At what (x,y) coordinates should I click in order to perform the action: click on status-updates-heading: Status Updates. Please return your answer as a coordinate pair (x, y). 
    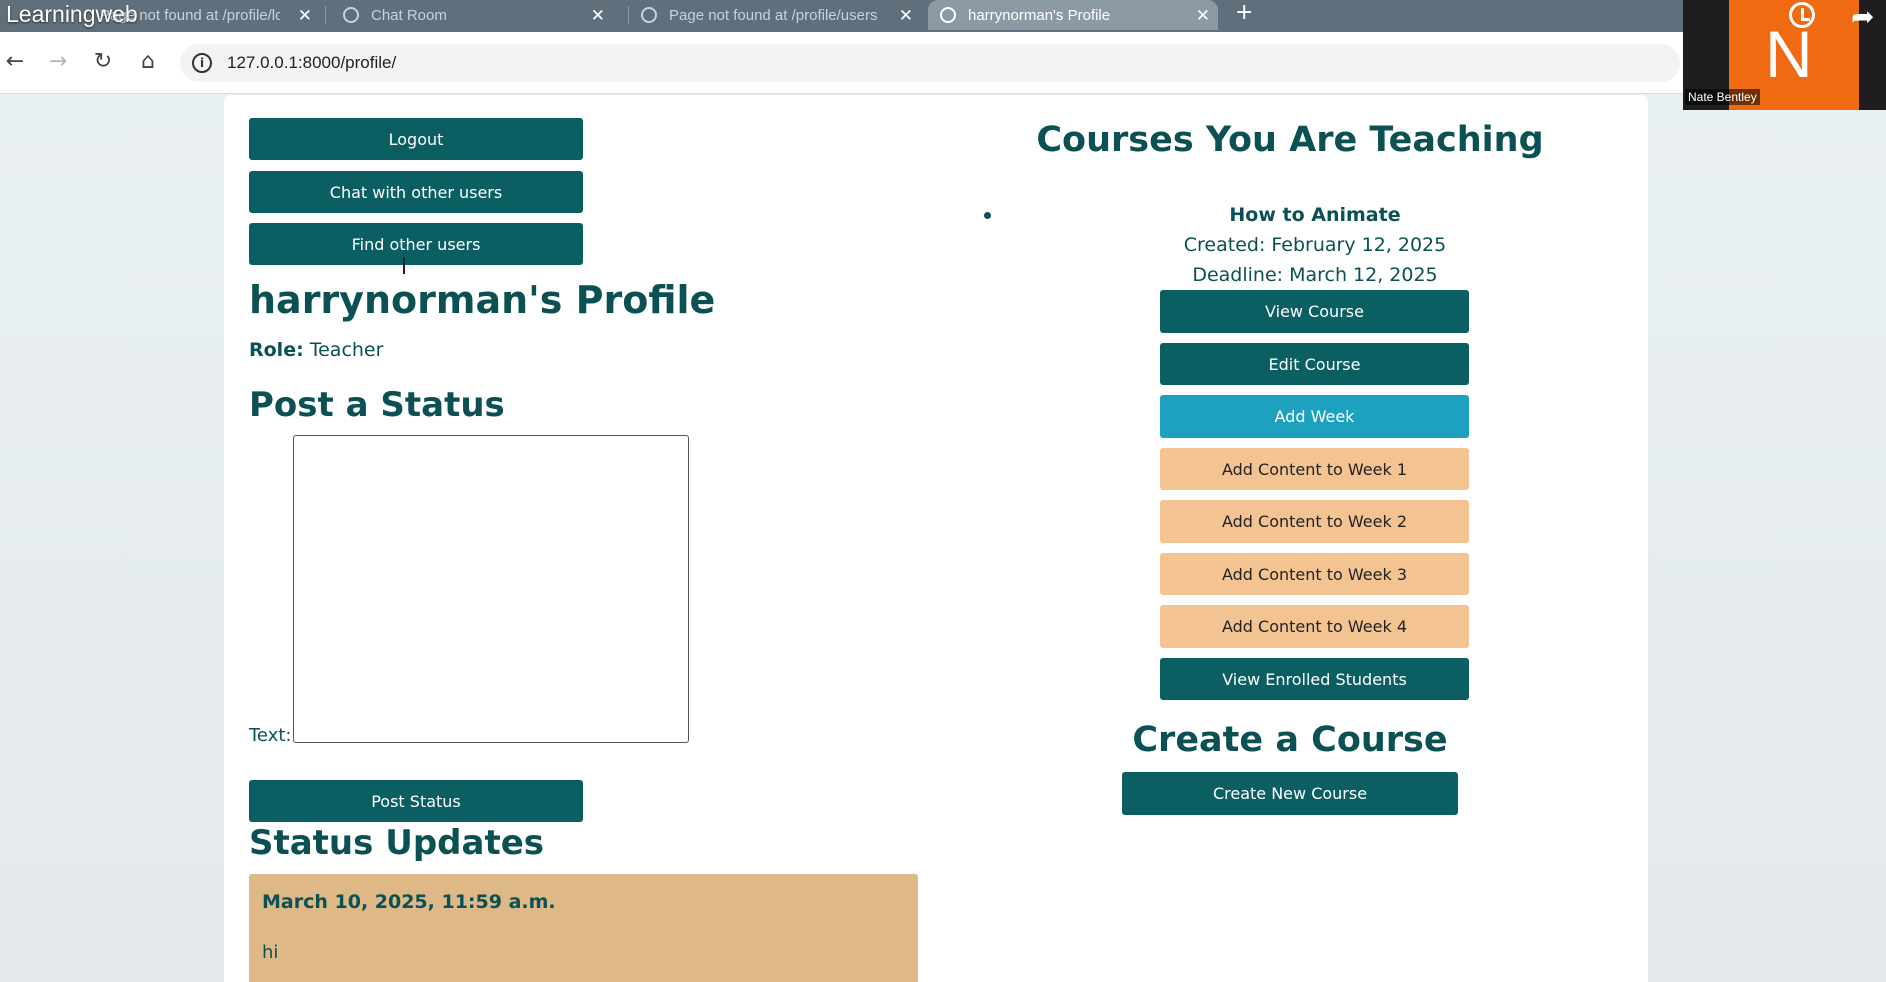
    Looking at the image, I should click on (396, 843).